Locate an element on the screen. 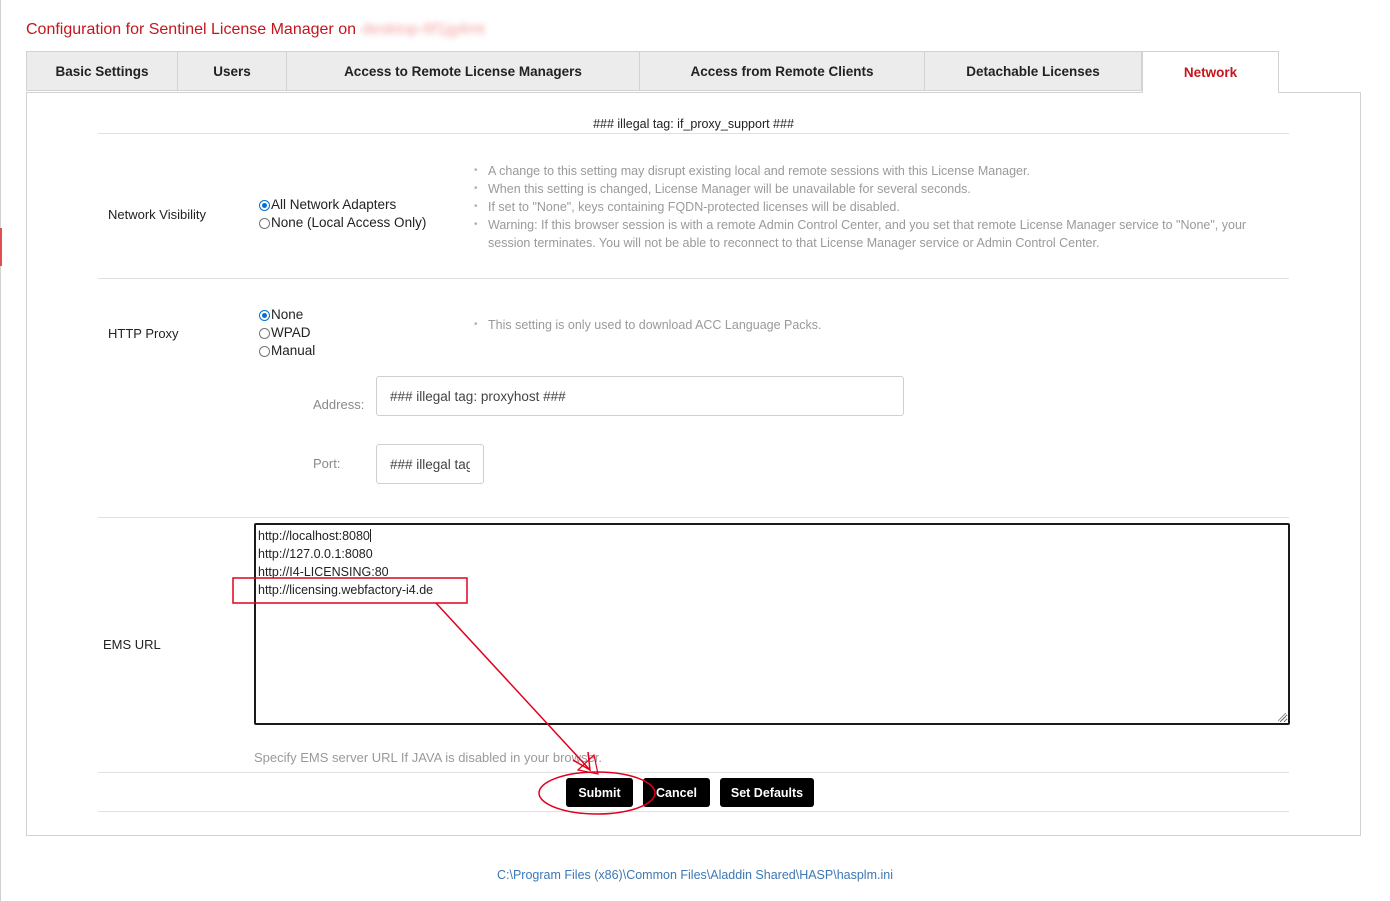 This screenshot has width=1390, height=901. proxy-support-tag-notice: ### illegal tag: if_proxy_support ### is located at coordinates (693, 124).